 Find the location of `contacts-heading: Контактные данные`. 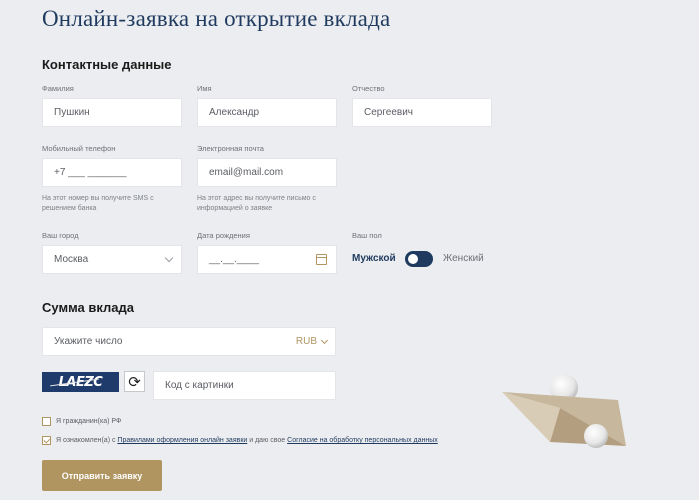

contacts-heading: Контактные данные is located at coordinates (107, 64).